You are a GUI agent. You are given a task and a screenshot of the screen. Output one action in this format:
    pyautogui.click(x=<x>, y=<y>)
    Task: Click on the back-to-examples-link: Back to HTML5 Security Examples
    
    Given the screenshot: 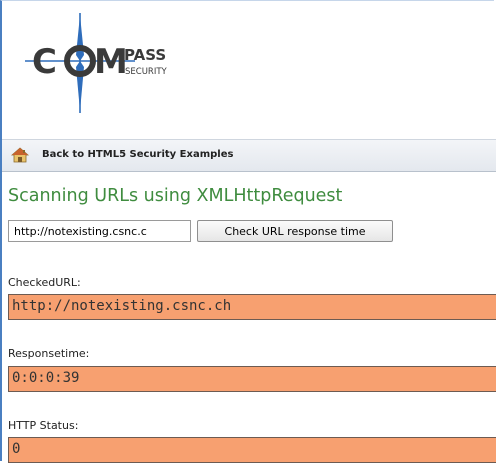 What is the action you would take?
    pyautogui.click(x=137, y=154)
    